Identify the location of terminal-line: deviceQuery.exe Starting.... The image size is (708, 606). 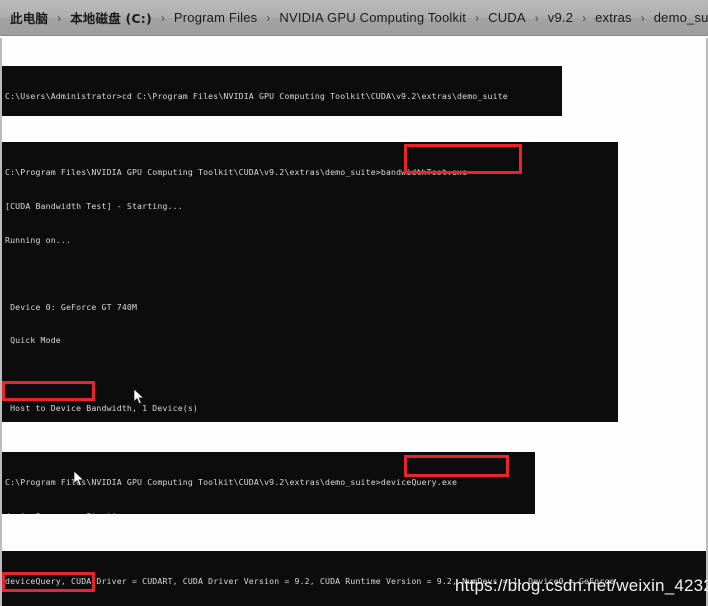
(270, 512).